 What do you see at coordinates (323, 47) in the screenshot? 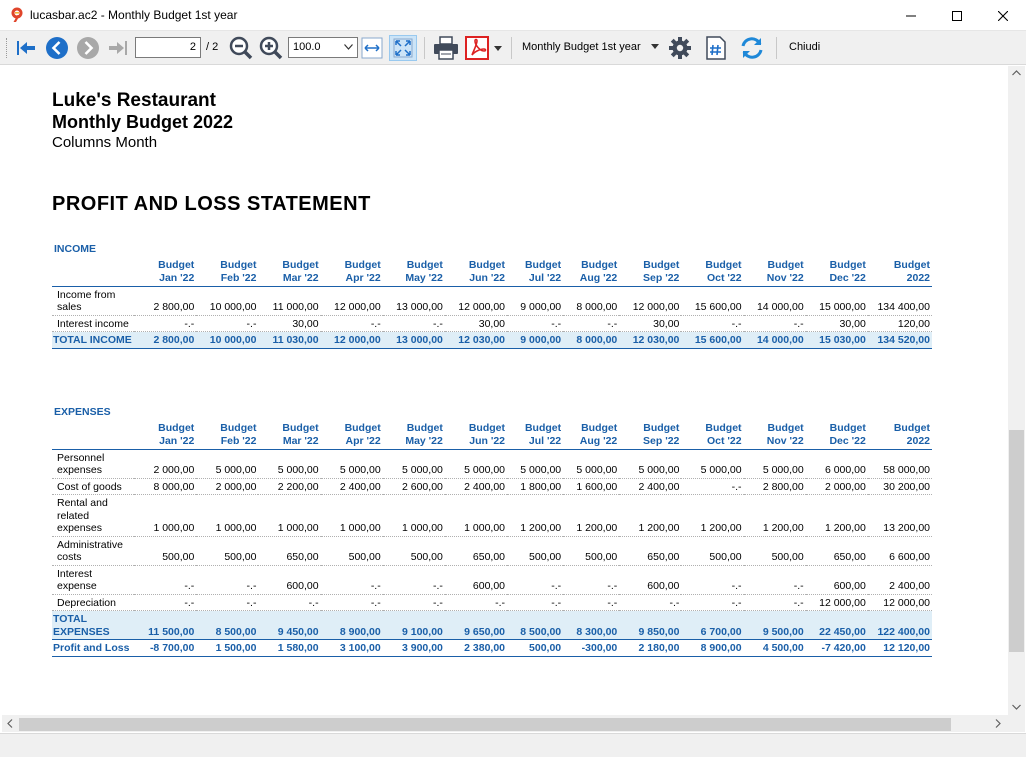
I see `zoom-select: 100.0` at bounding box center [323, 47].